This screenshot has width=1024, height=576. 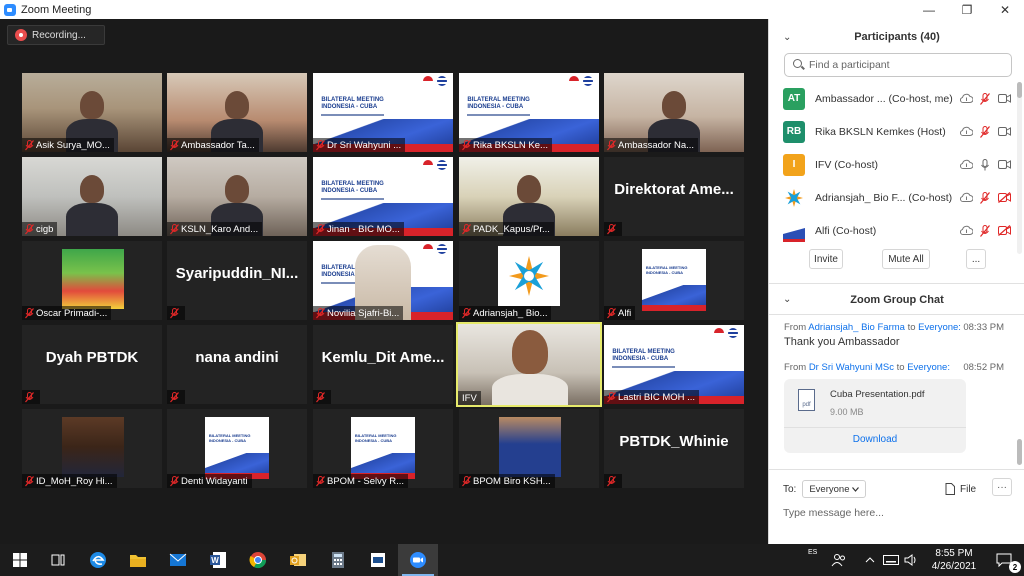 I want to click on message-sender: Adriansjah_ Bio Farma, so click(x=856, y=327).